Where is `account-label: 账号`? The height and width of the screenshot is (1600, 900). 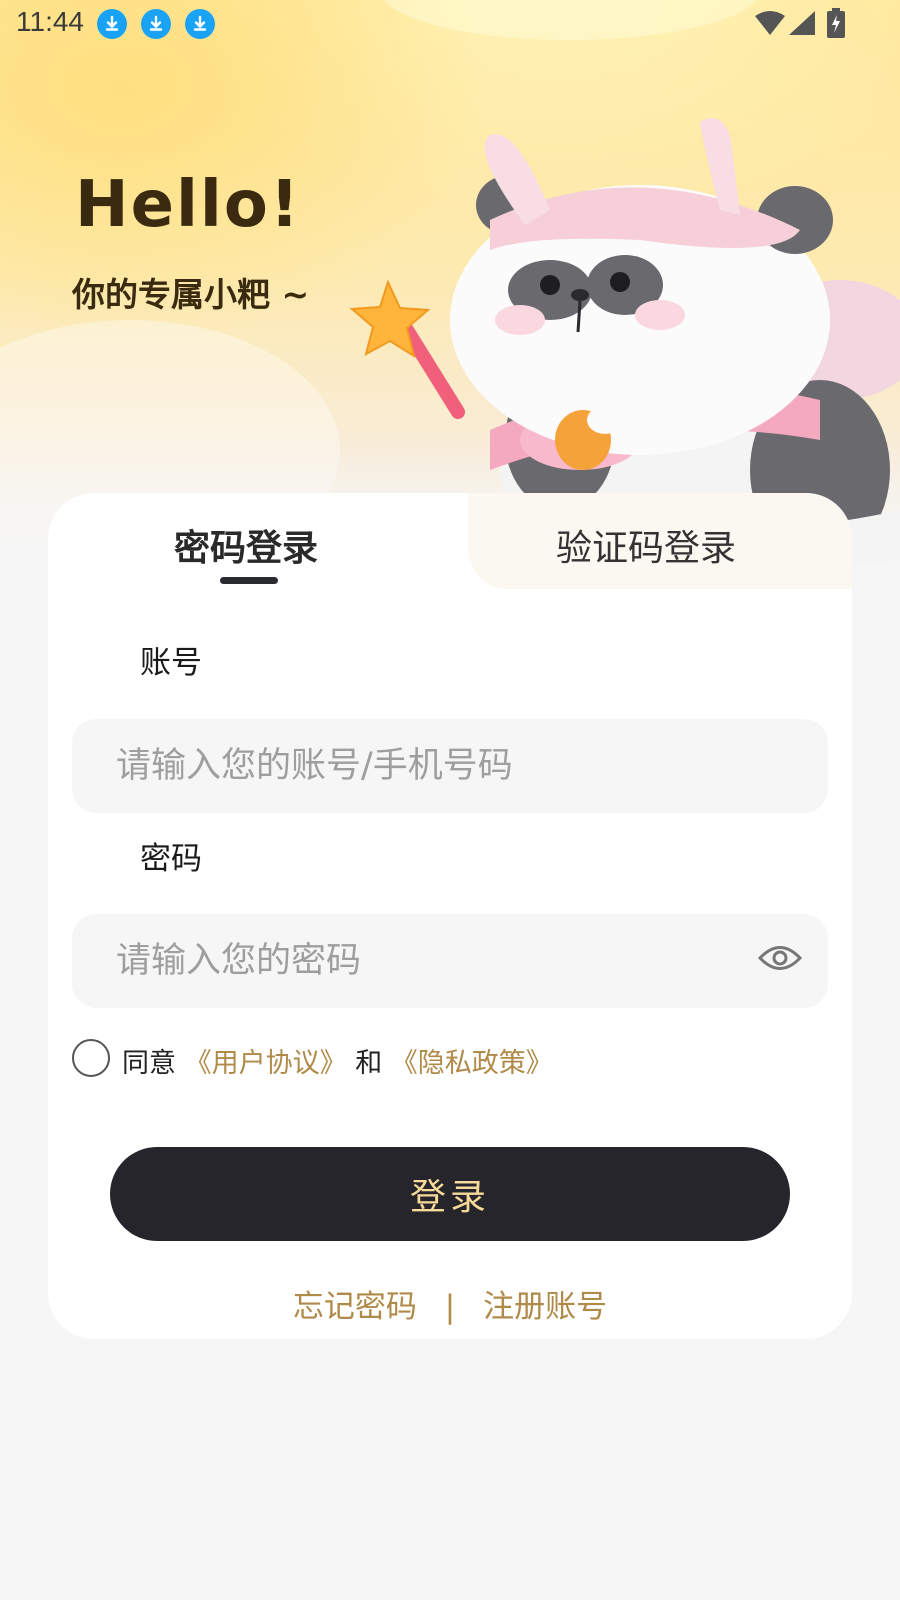 account-label: 账号 is located at coordinates (171, 663).